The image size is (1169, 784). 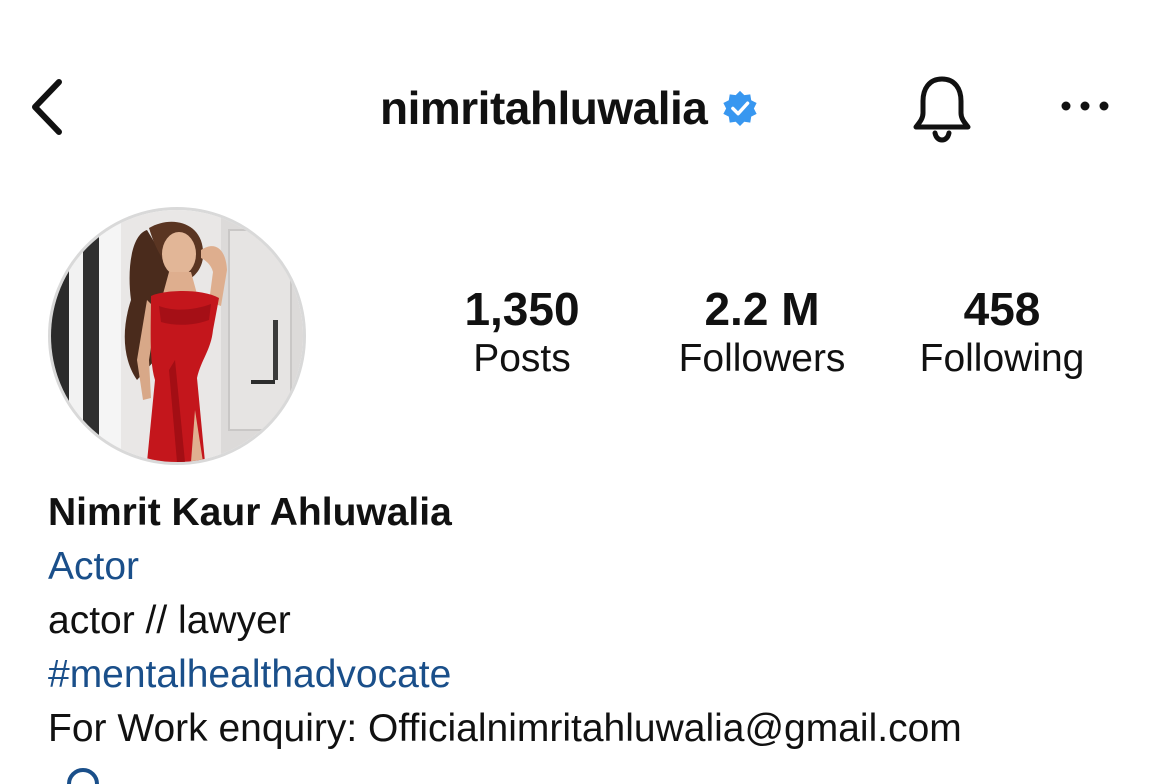 What do you see at coordinates (762, 358) in the screenshot?
I see `followers-label: Followers` at bounding box center [762, 358].